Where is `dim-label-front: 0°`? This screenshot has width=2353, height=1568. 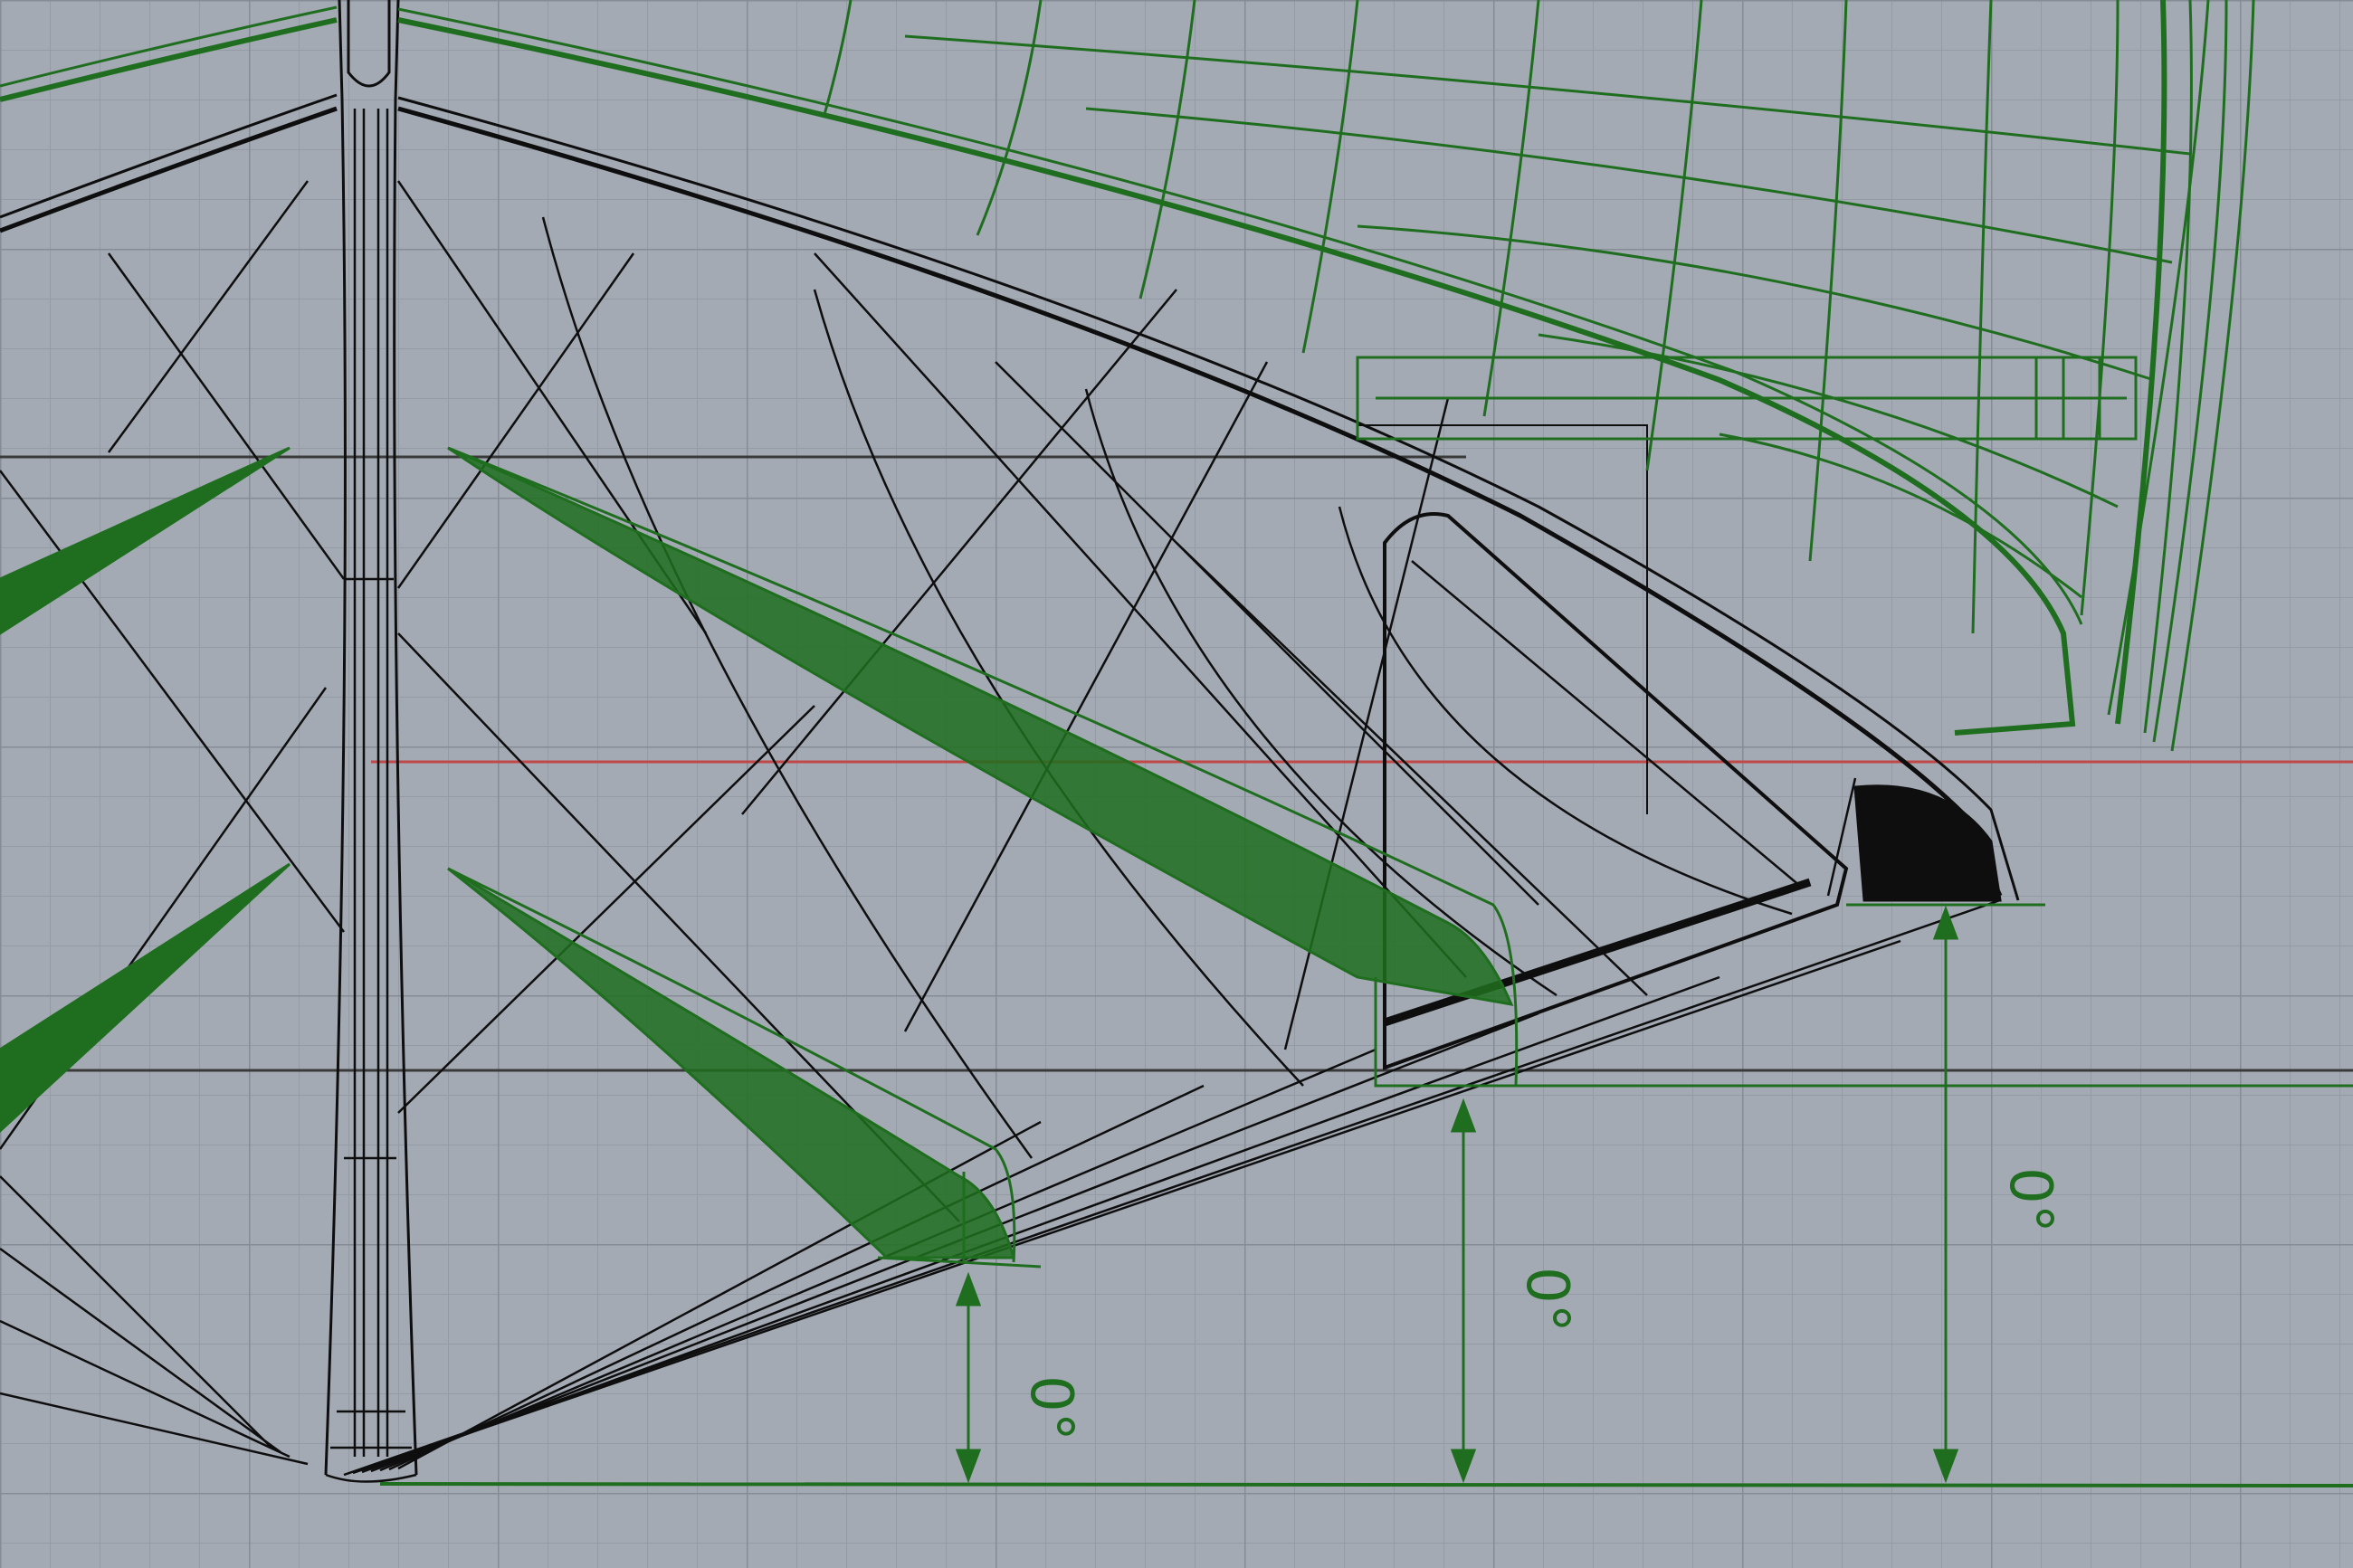
dim-label-front: 0° is located at coordinates (1050, 1408).